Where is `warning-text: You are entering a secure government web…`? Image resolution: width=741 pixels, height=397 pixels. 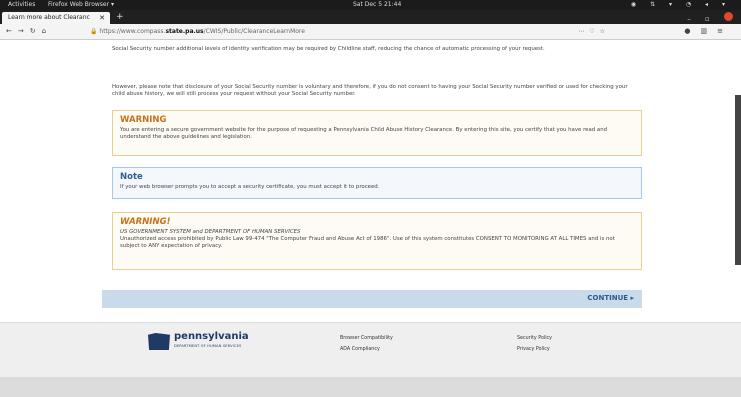 warning-text: You are entering a secure government web… is located at coordinates (364, 133).